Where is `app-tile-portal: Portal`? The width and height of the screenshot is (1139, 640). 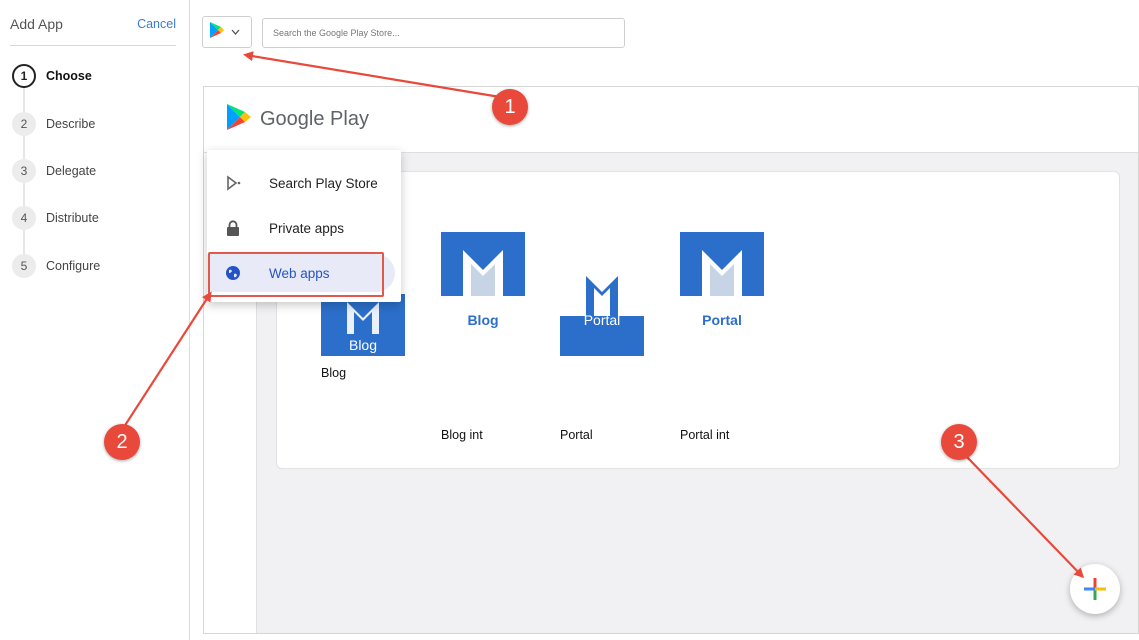
app-tile-portal: Portal is located at coordinates (602, 294).